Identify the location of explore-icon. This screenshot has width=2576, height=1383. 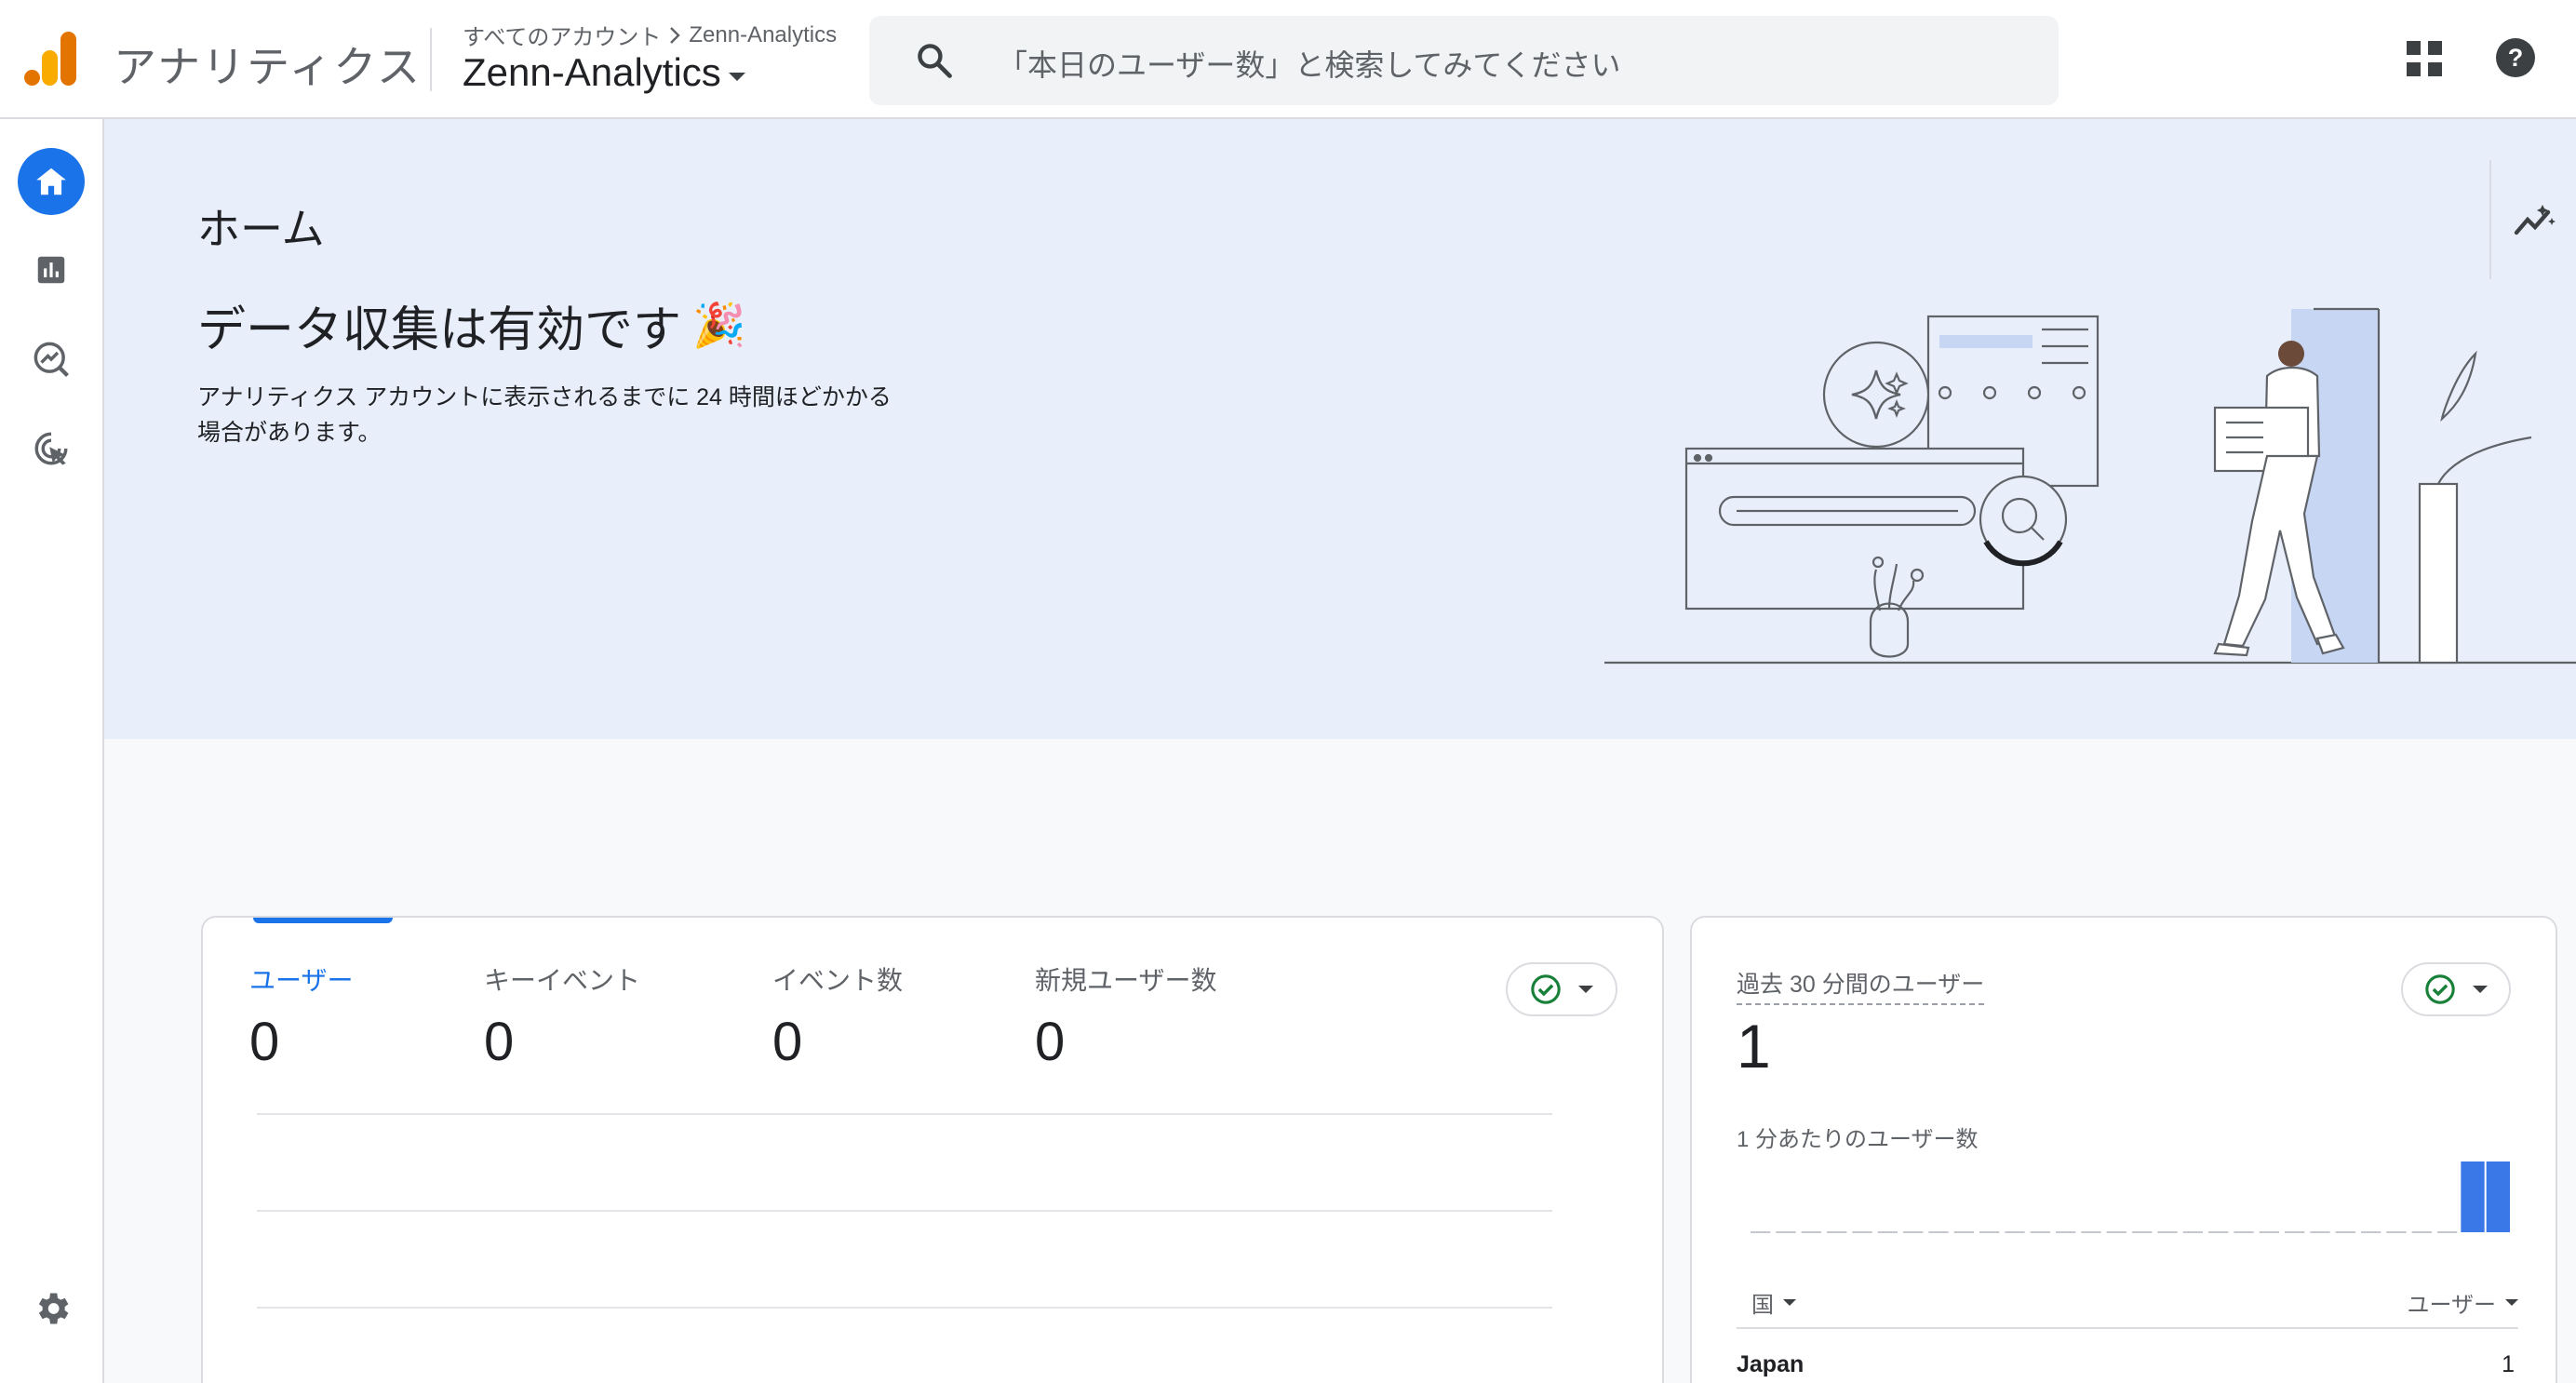
(51, 359).